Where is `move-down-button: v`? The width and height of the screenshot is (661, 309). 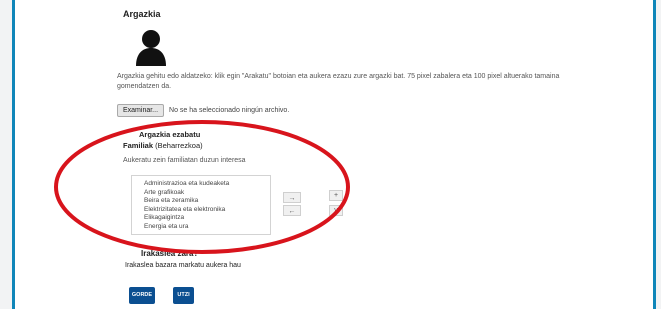 move-down-button: v is located at coordinates (336, 210).